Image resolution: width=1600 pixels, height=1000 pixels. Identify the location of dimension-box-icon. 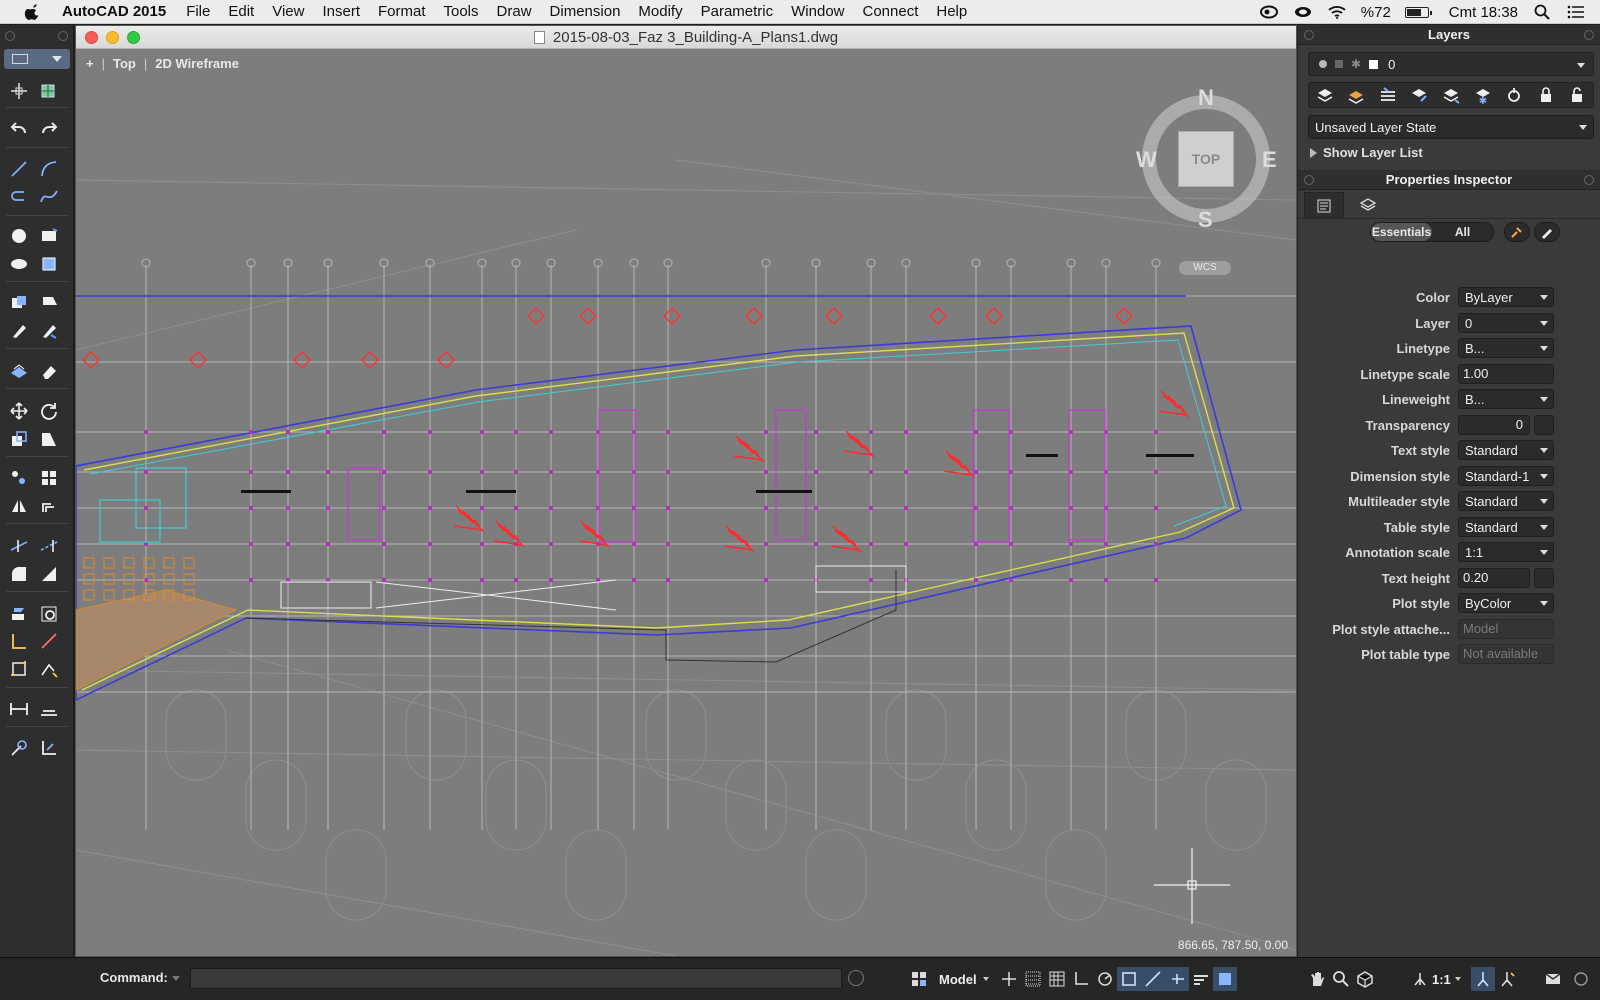
(19, 669).